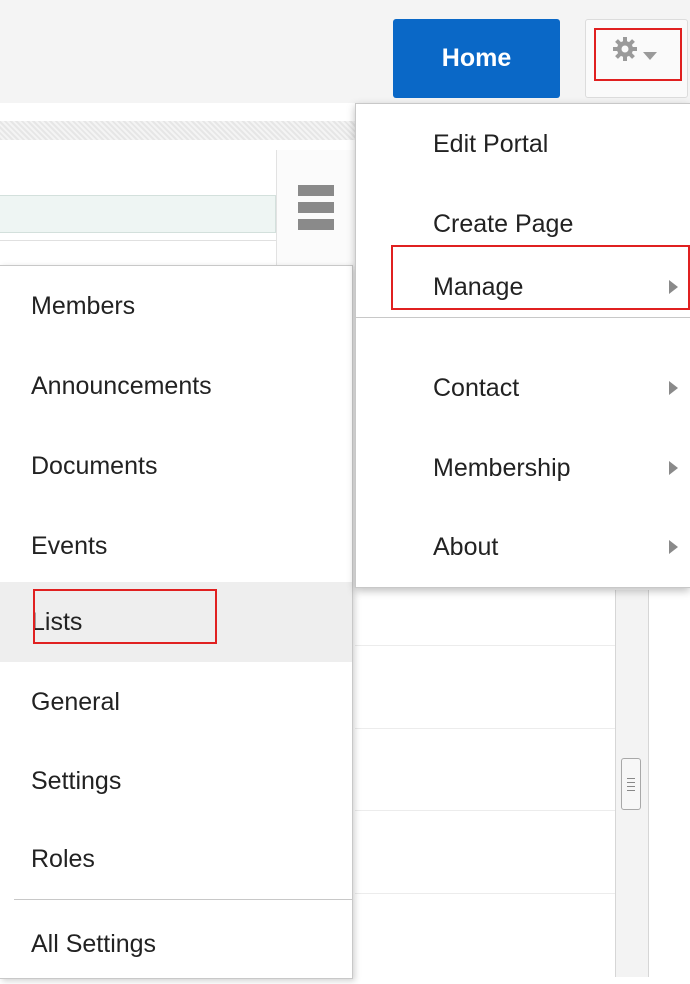  I want to click on manage-highlight-box, so click(540, 277).